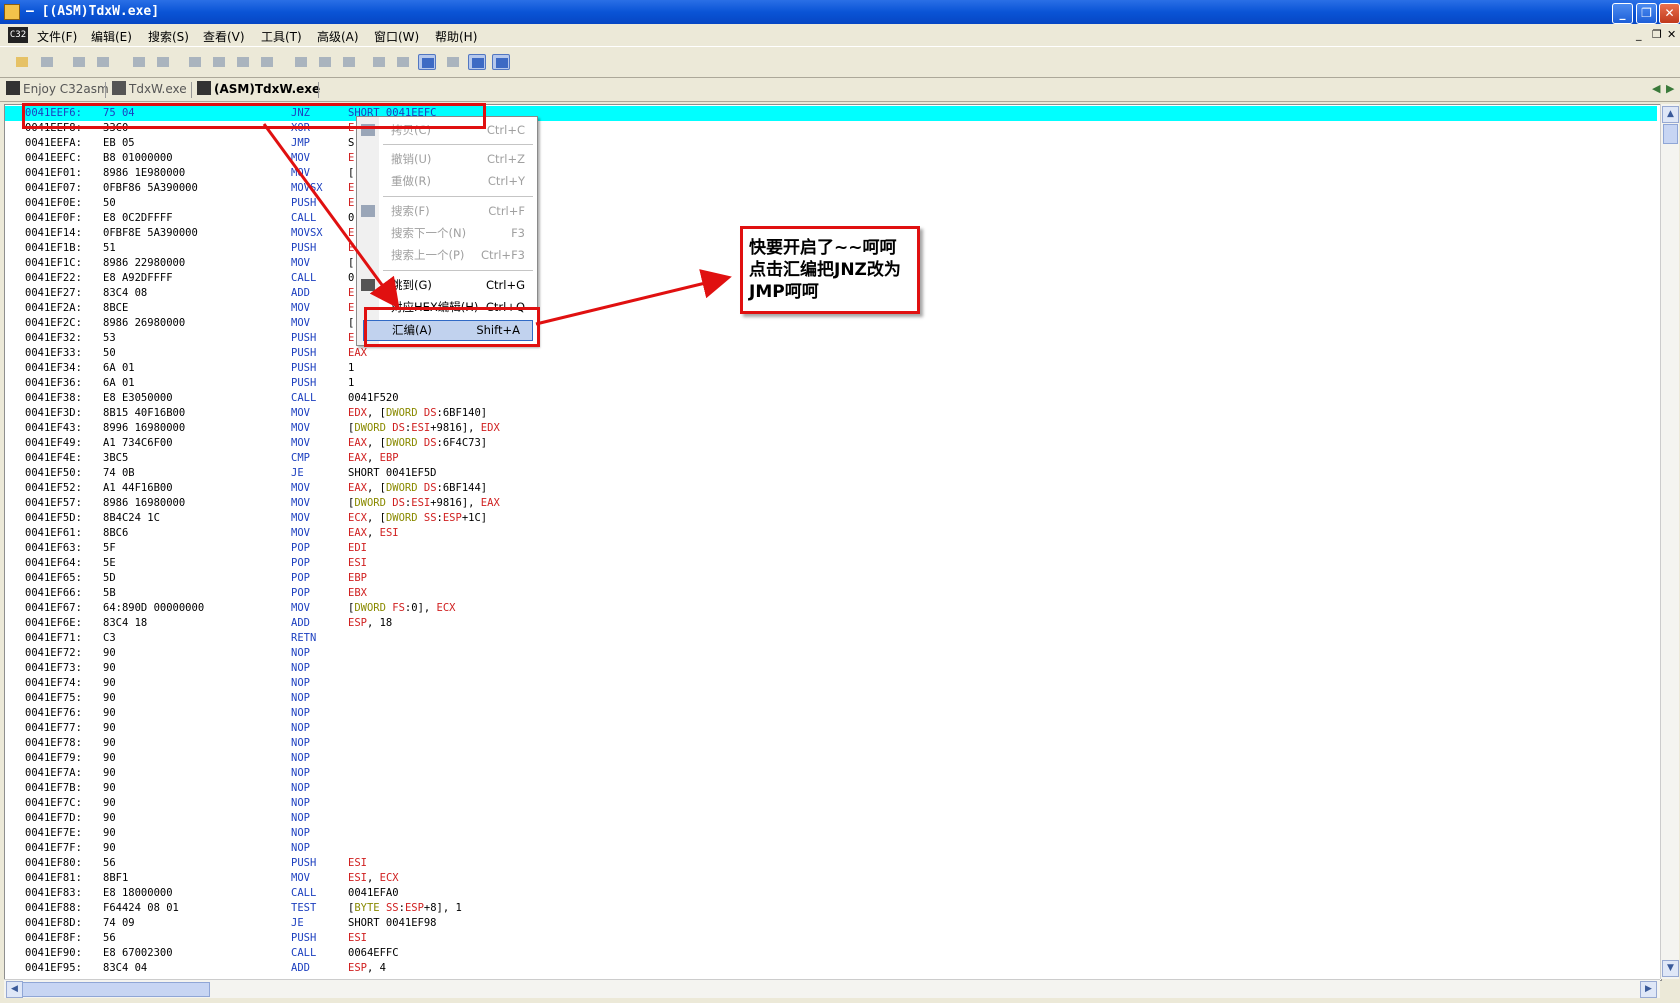  What do you see at coordinates (831, 713) in the screenshot?
I see `disasm-row: 0041EF76: 90 NOP` at bounding box center [831, 713].